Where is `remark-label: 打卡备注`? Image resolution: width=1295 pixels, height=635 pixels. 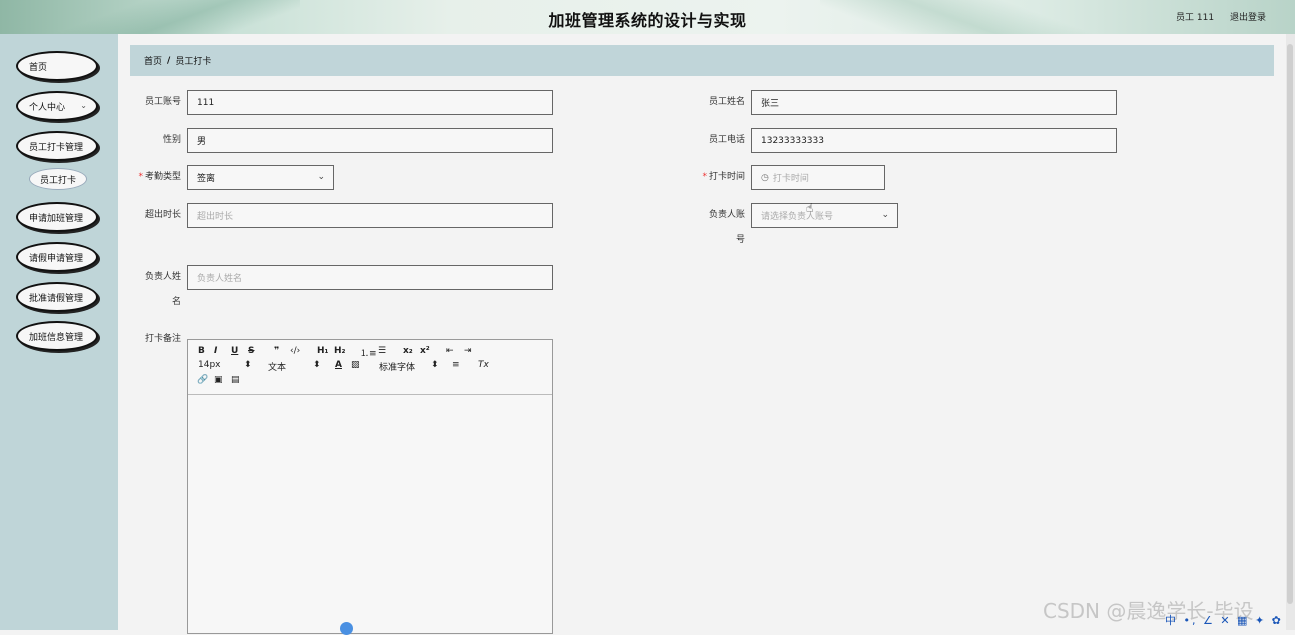 remark-label: 打卡备注 is located at coordinates (162, 339).